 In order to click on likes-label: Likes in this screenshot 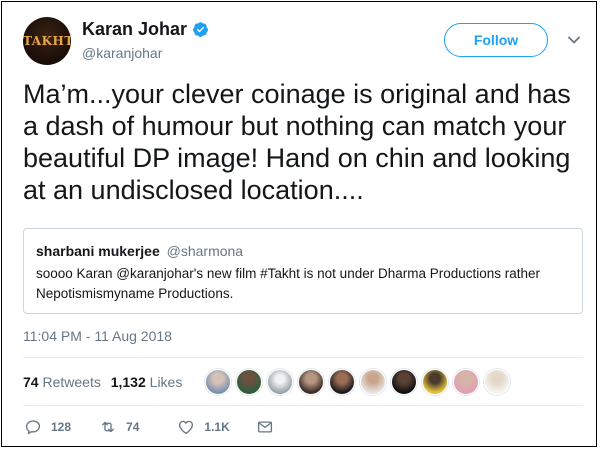, I will do `click(166, 382)`.